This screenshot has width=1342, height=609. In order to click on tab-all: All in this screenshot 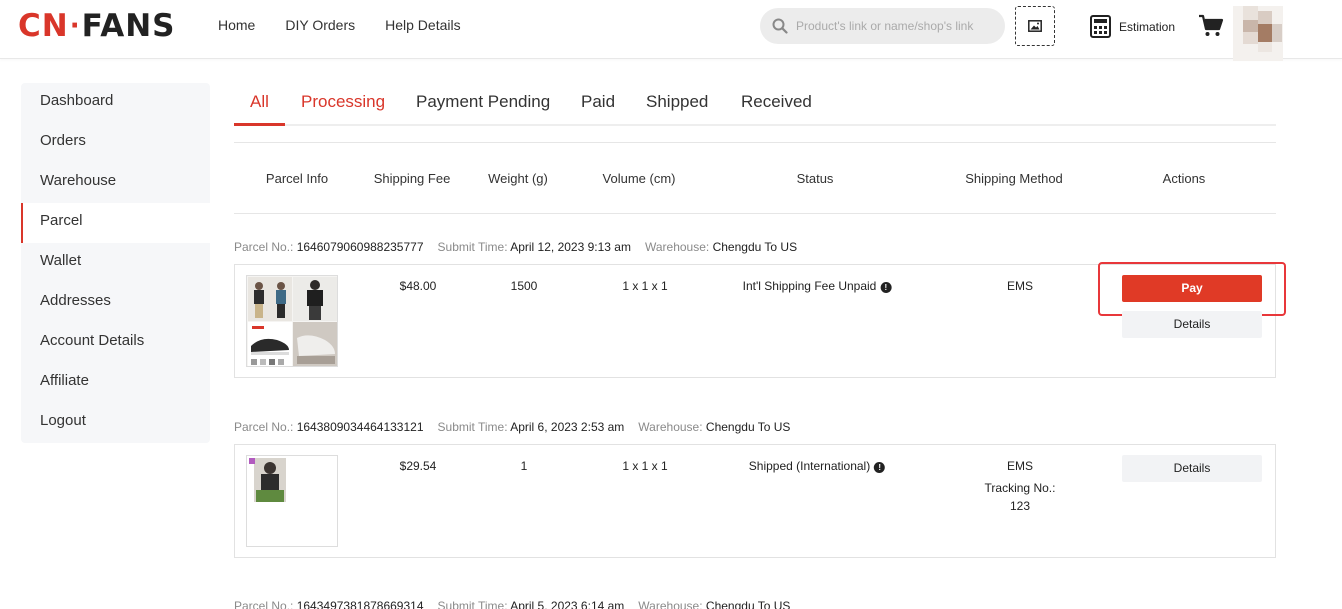, I will do `click(259, 109)`.